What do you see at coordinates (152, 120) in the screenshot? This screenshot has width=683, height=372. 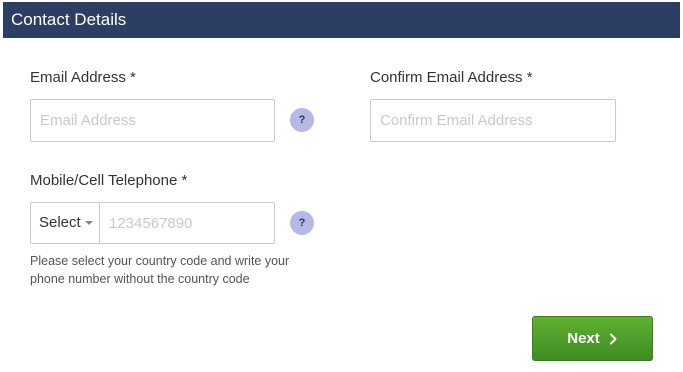 I see `email-input` at bounding box center [152, 120].